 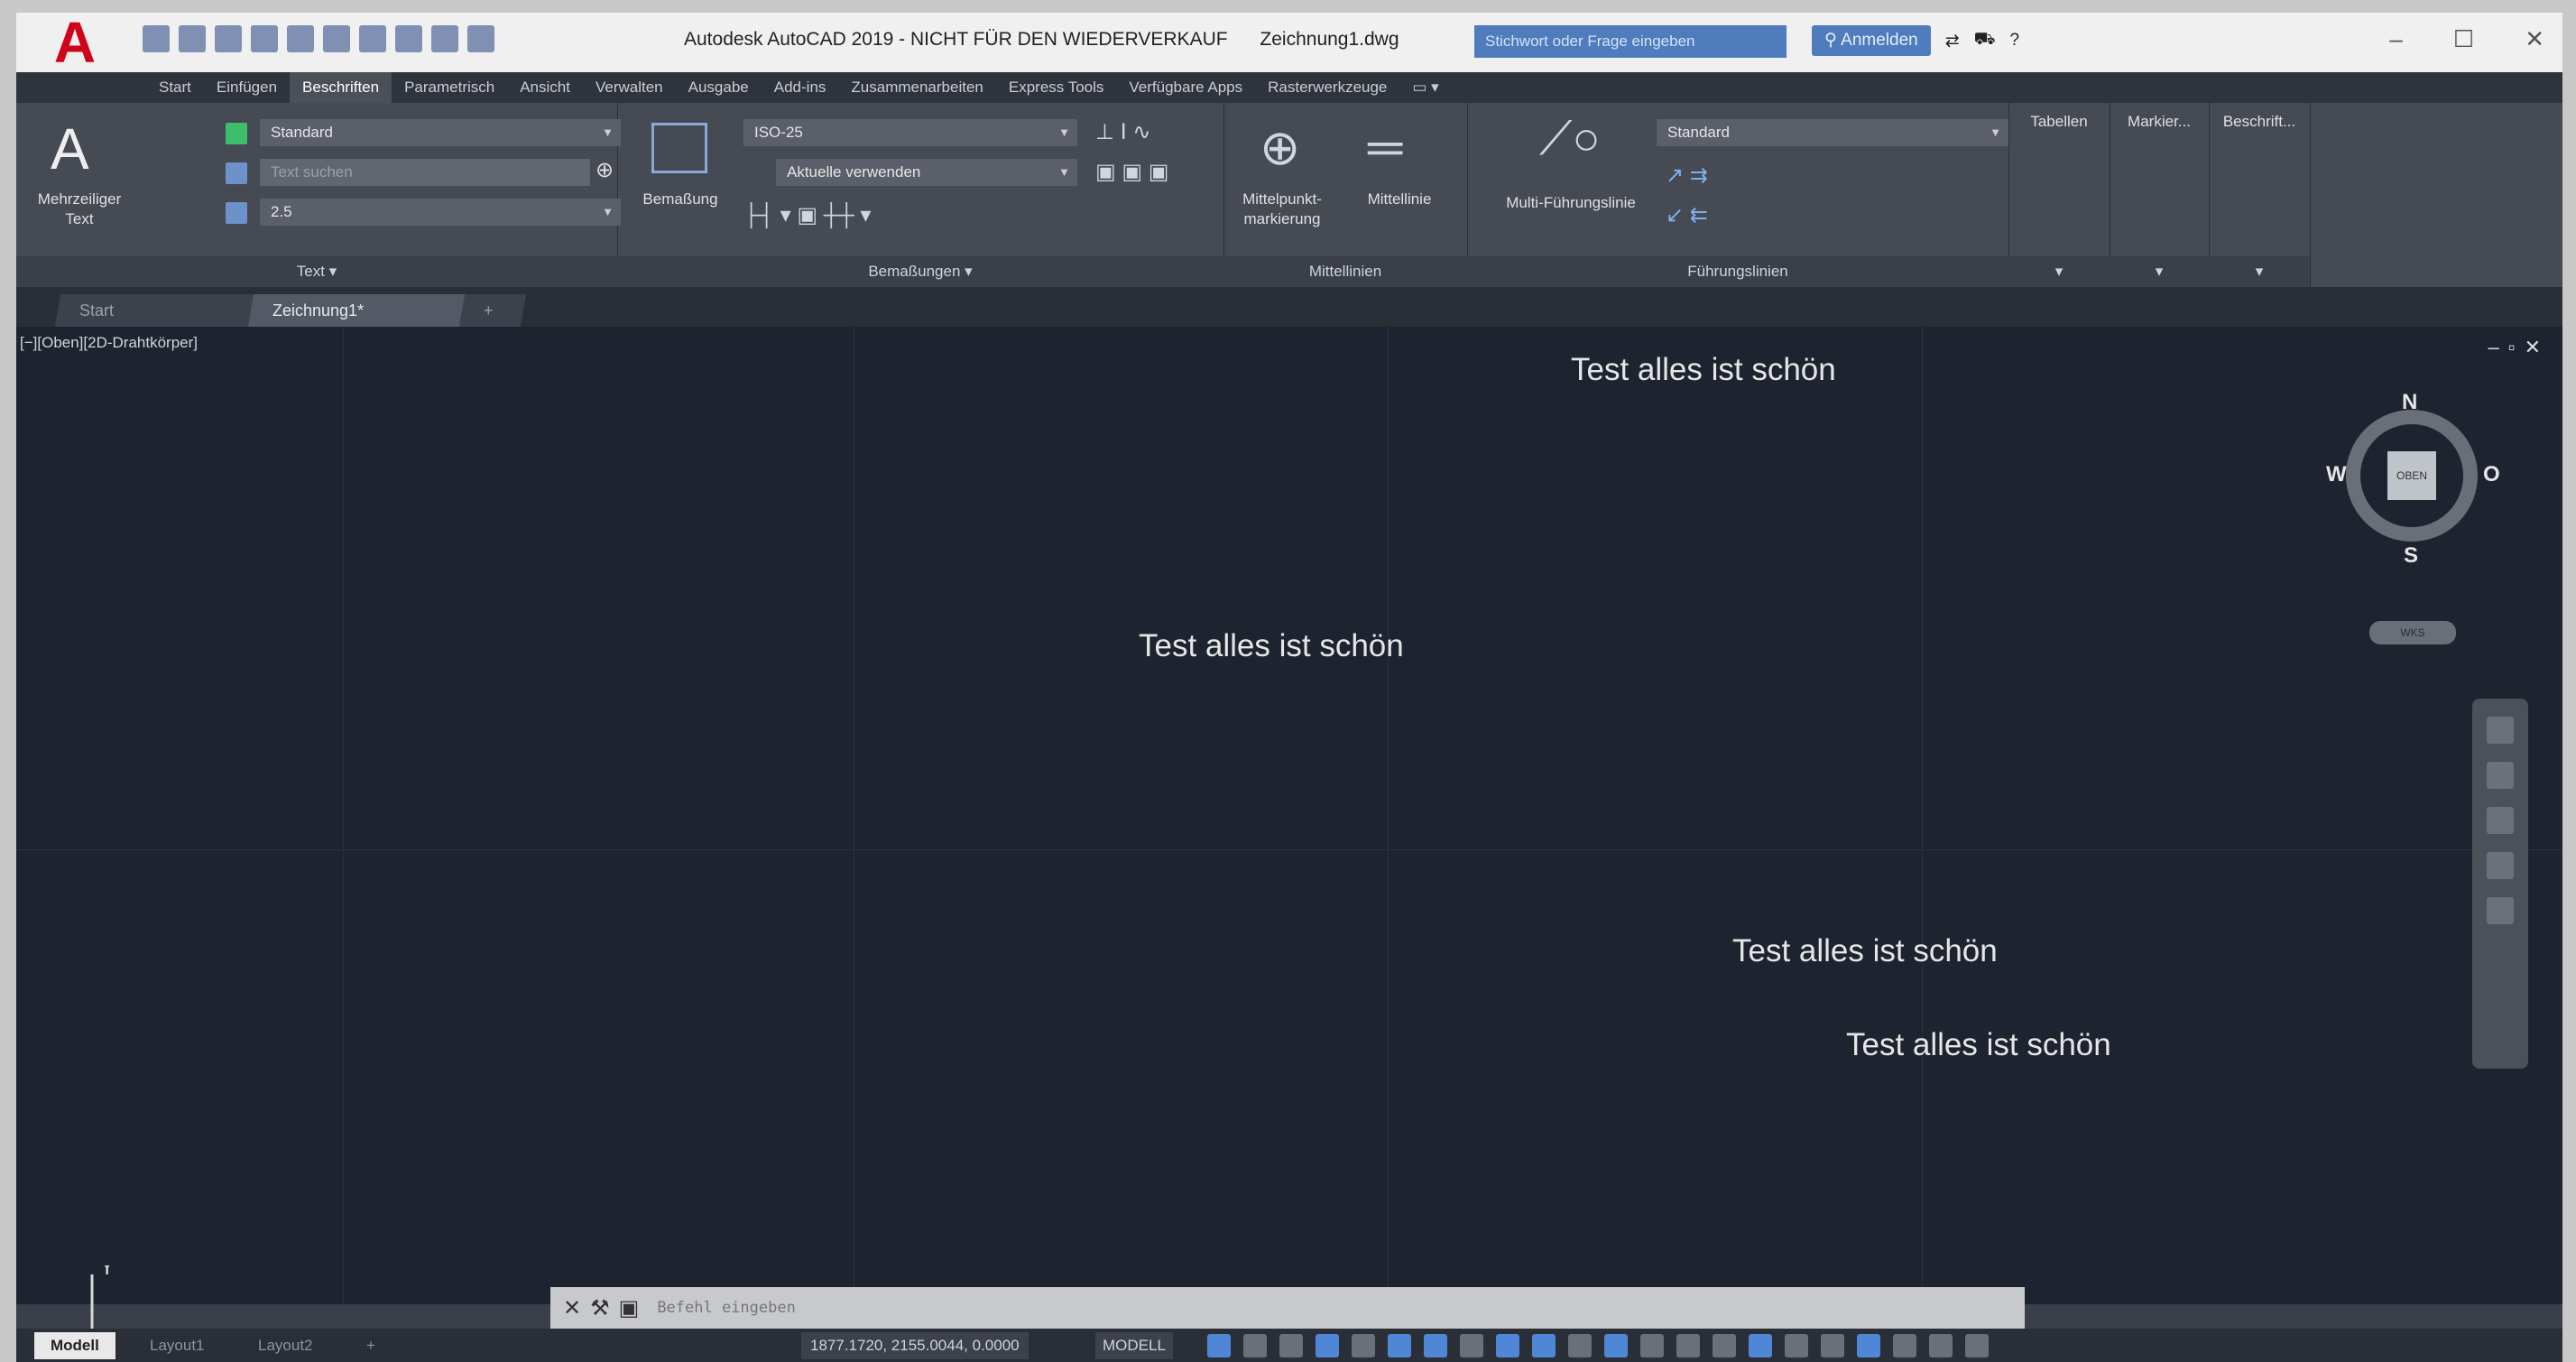 I want to click on viewport-window-controls: –▫✕, so click(x=2519, y=347).